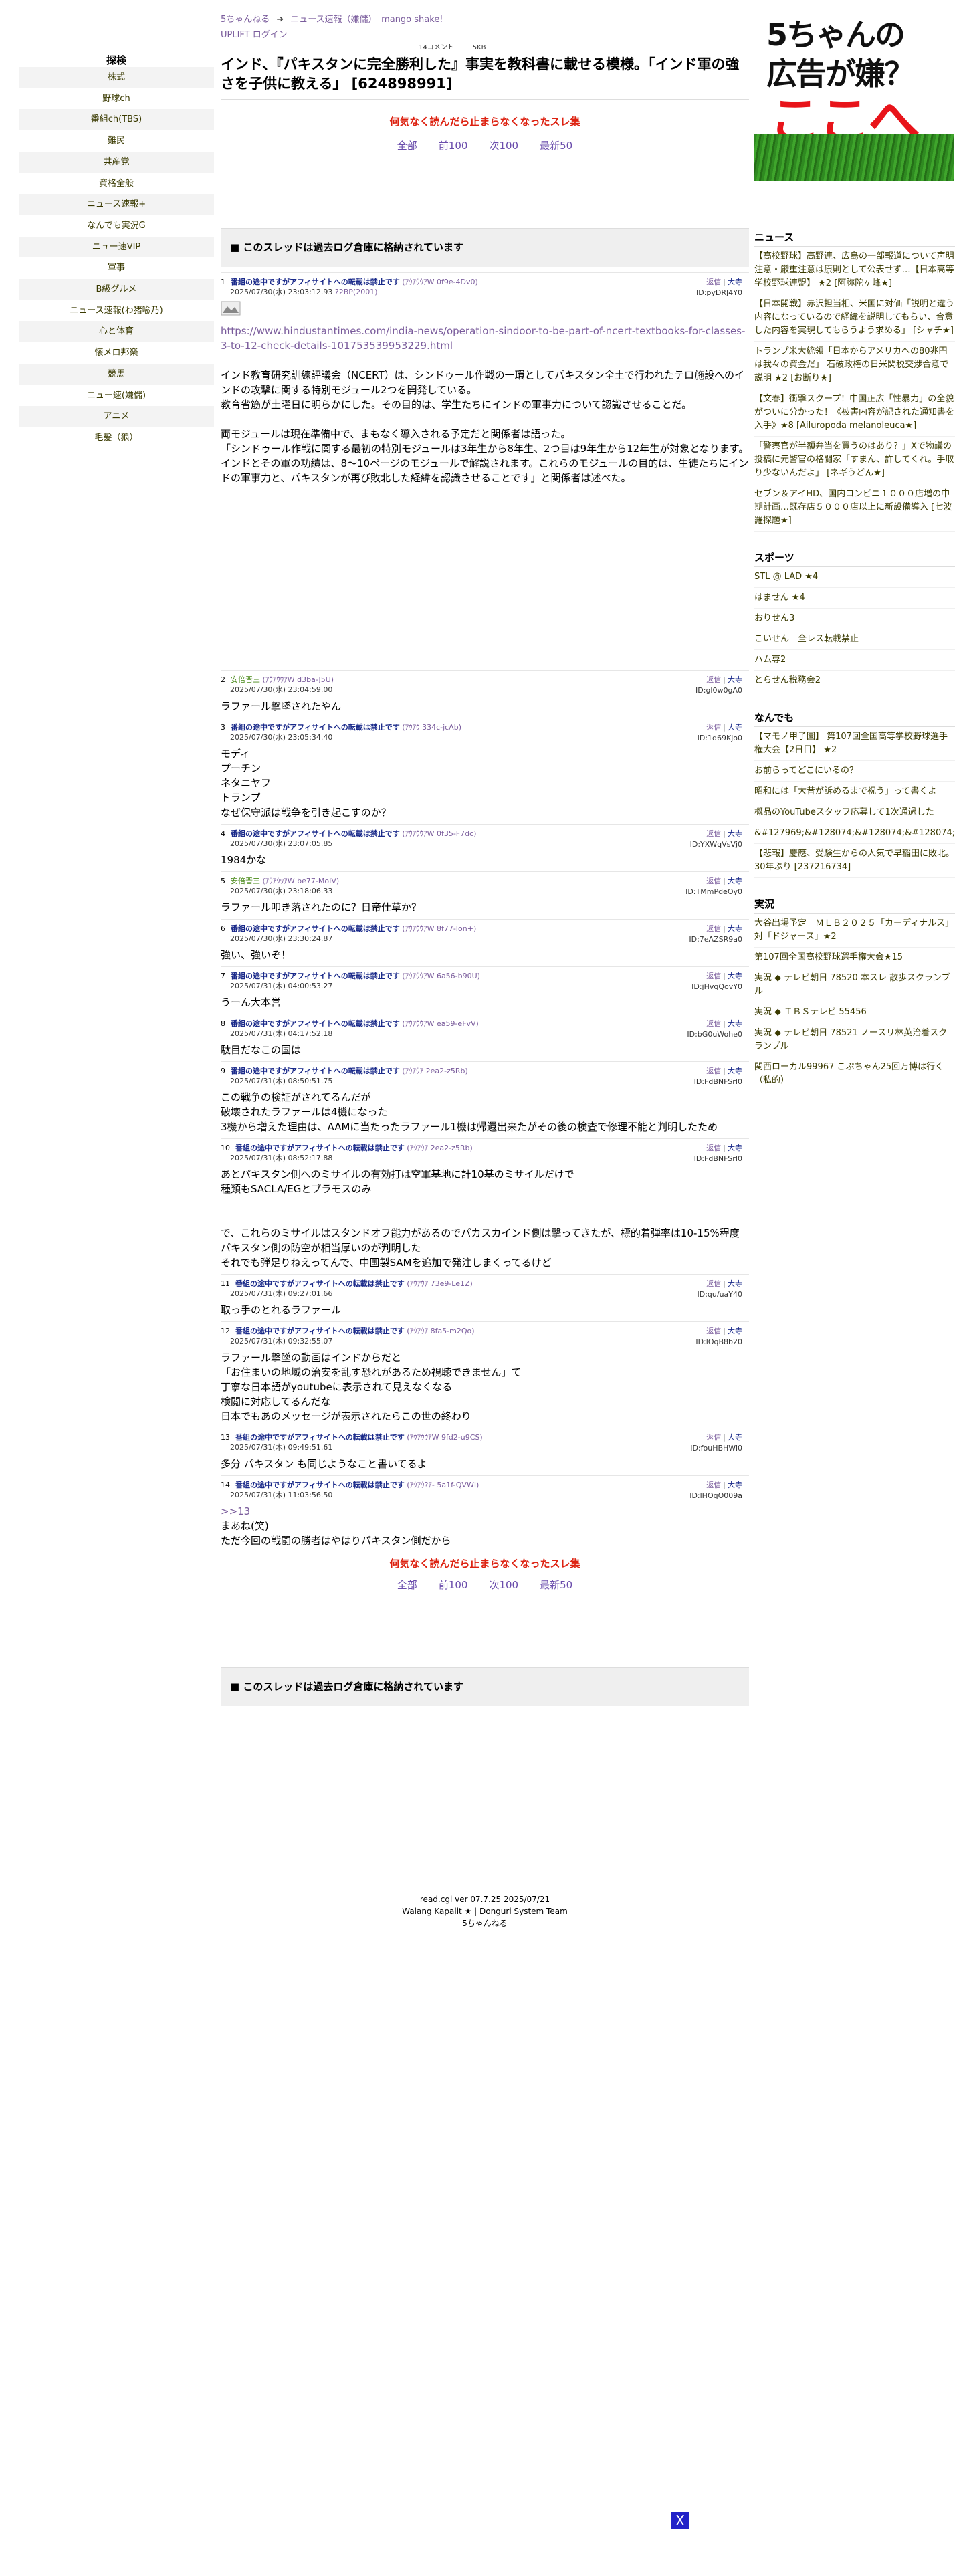 Image resolution: width=963 pixels, height=2576 pixels. What do you see at coordinates (235, 1511) in the screenshot?
I see `post-anchor-link: >>13` at bounding box center [235, 1511].